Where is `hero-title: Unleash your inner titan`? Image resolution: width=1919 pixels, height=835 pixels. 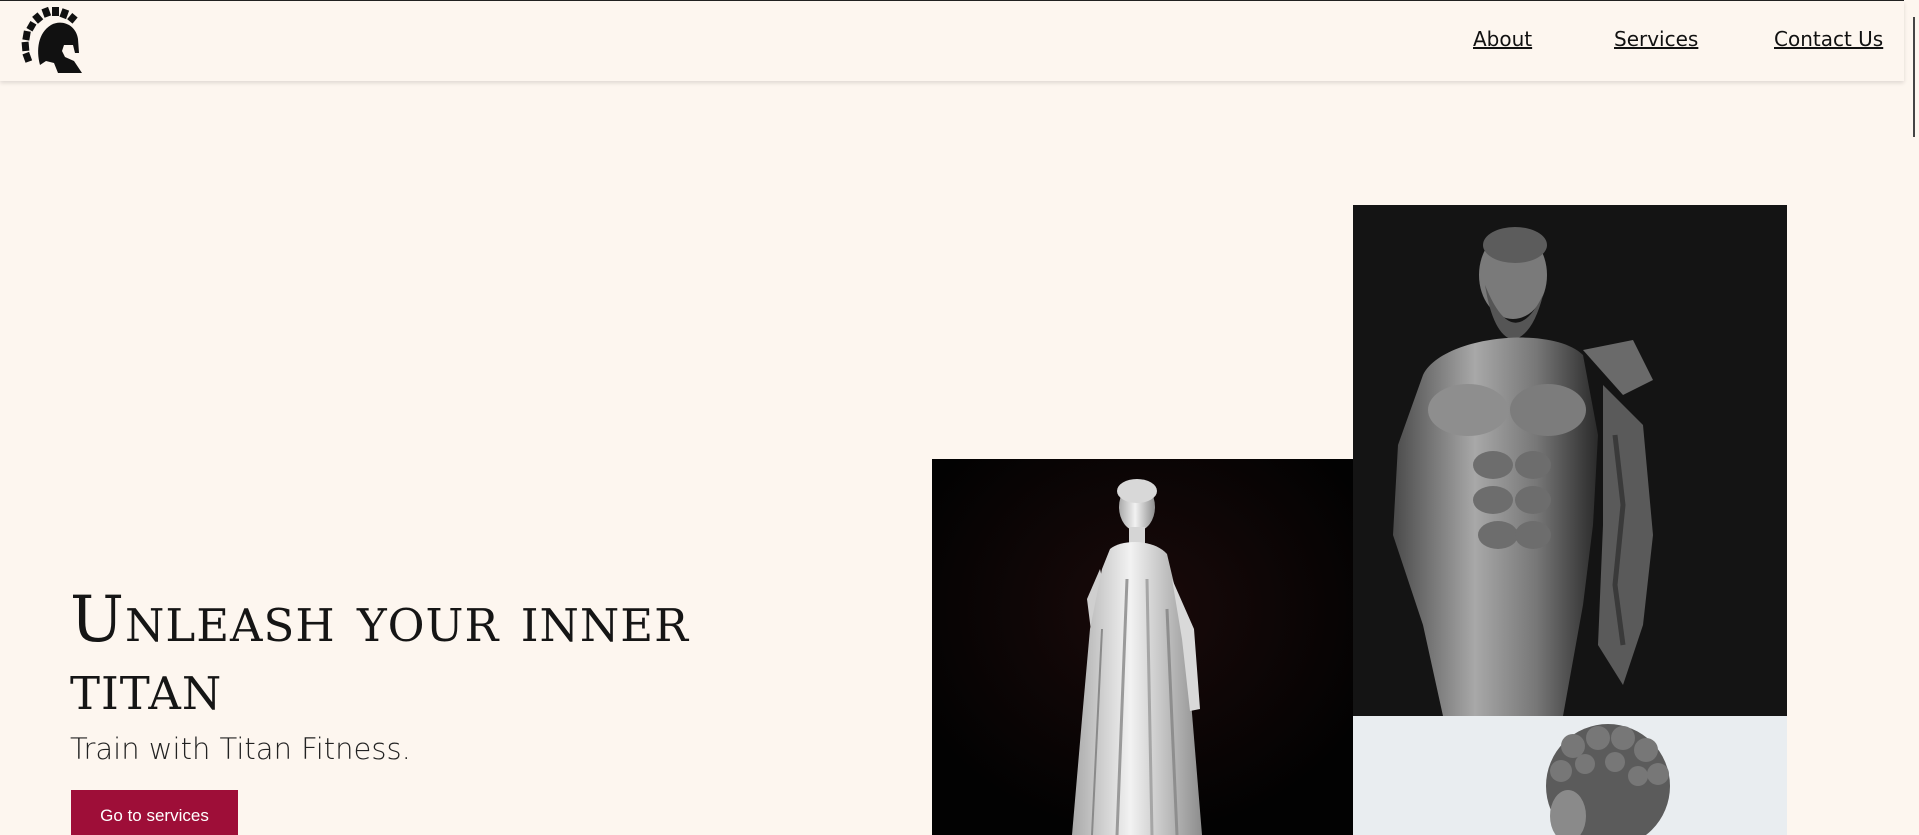
hero-title: Unleash your inner titan is located at coordinates (379, 654).